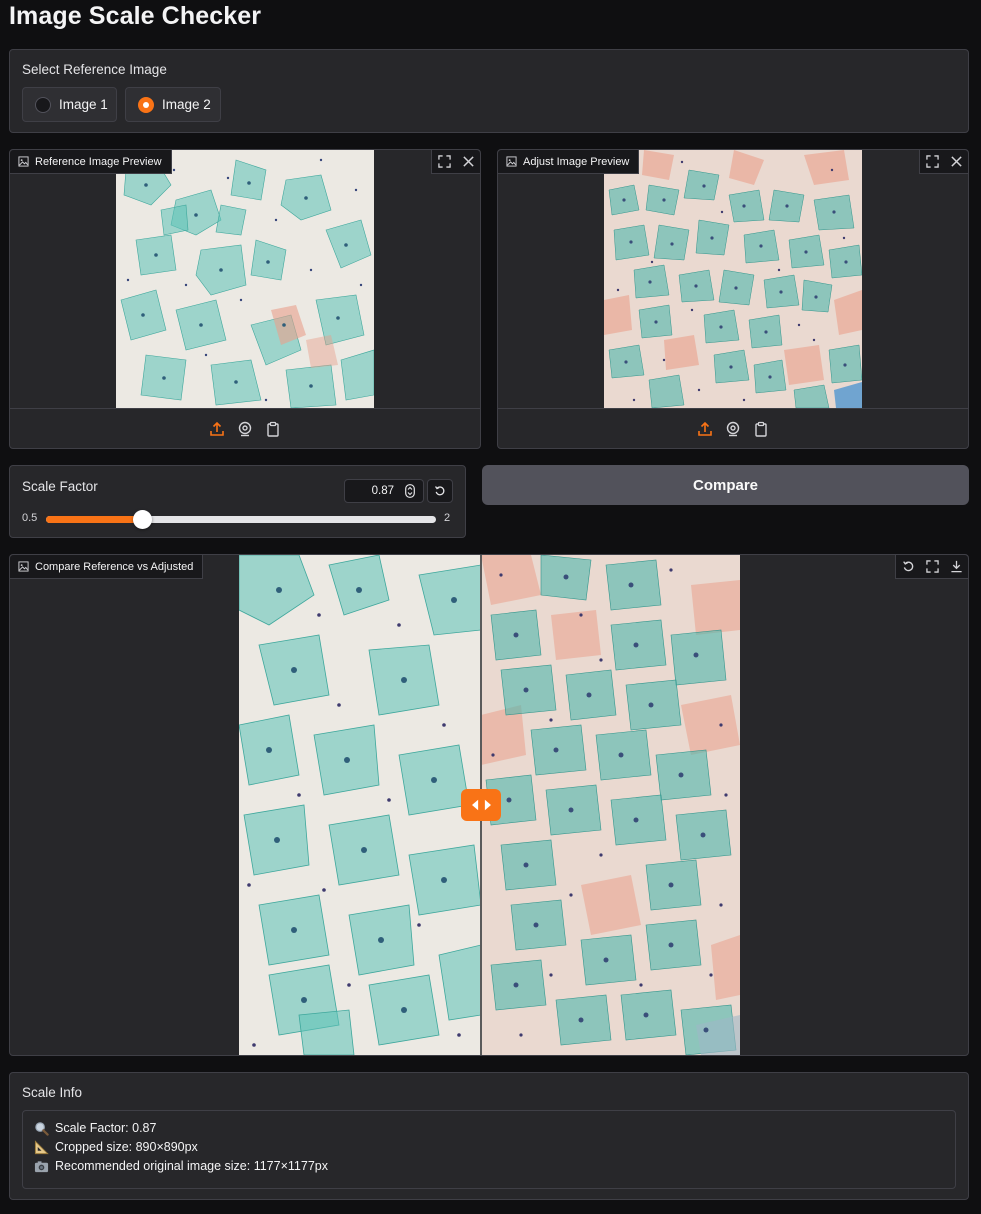 The width and height of the screenshot is (981, 1214). Describe the element at coordinates (94, 519) in the screenshot. I see `scale-slider-fill` at that location.